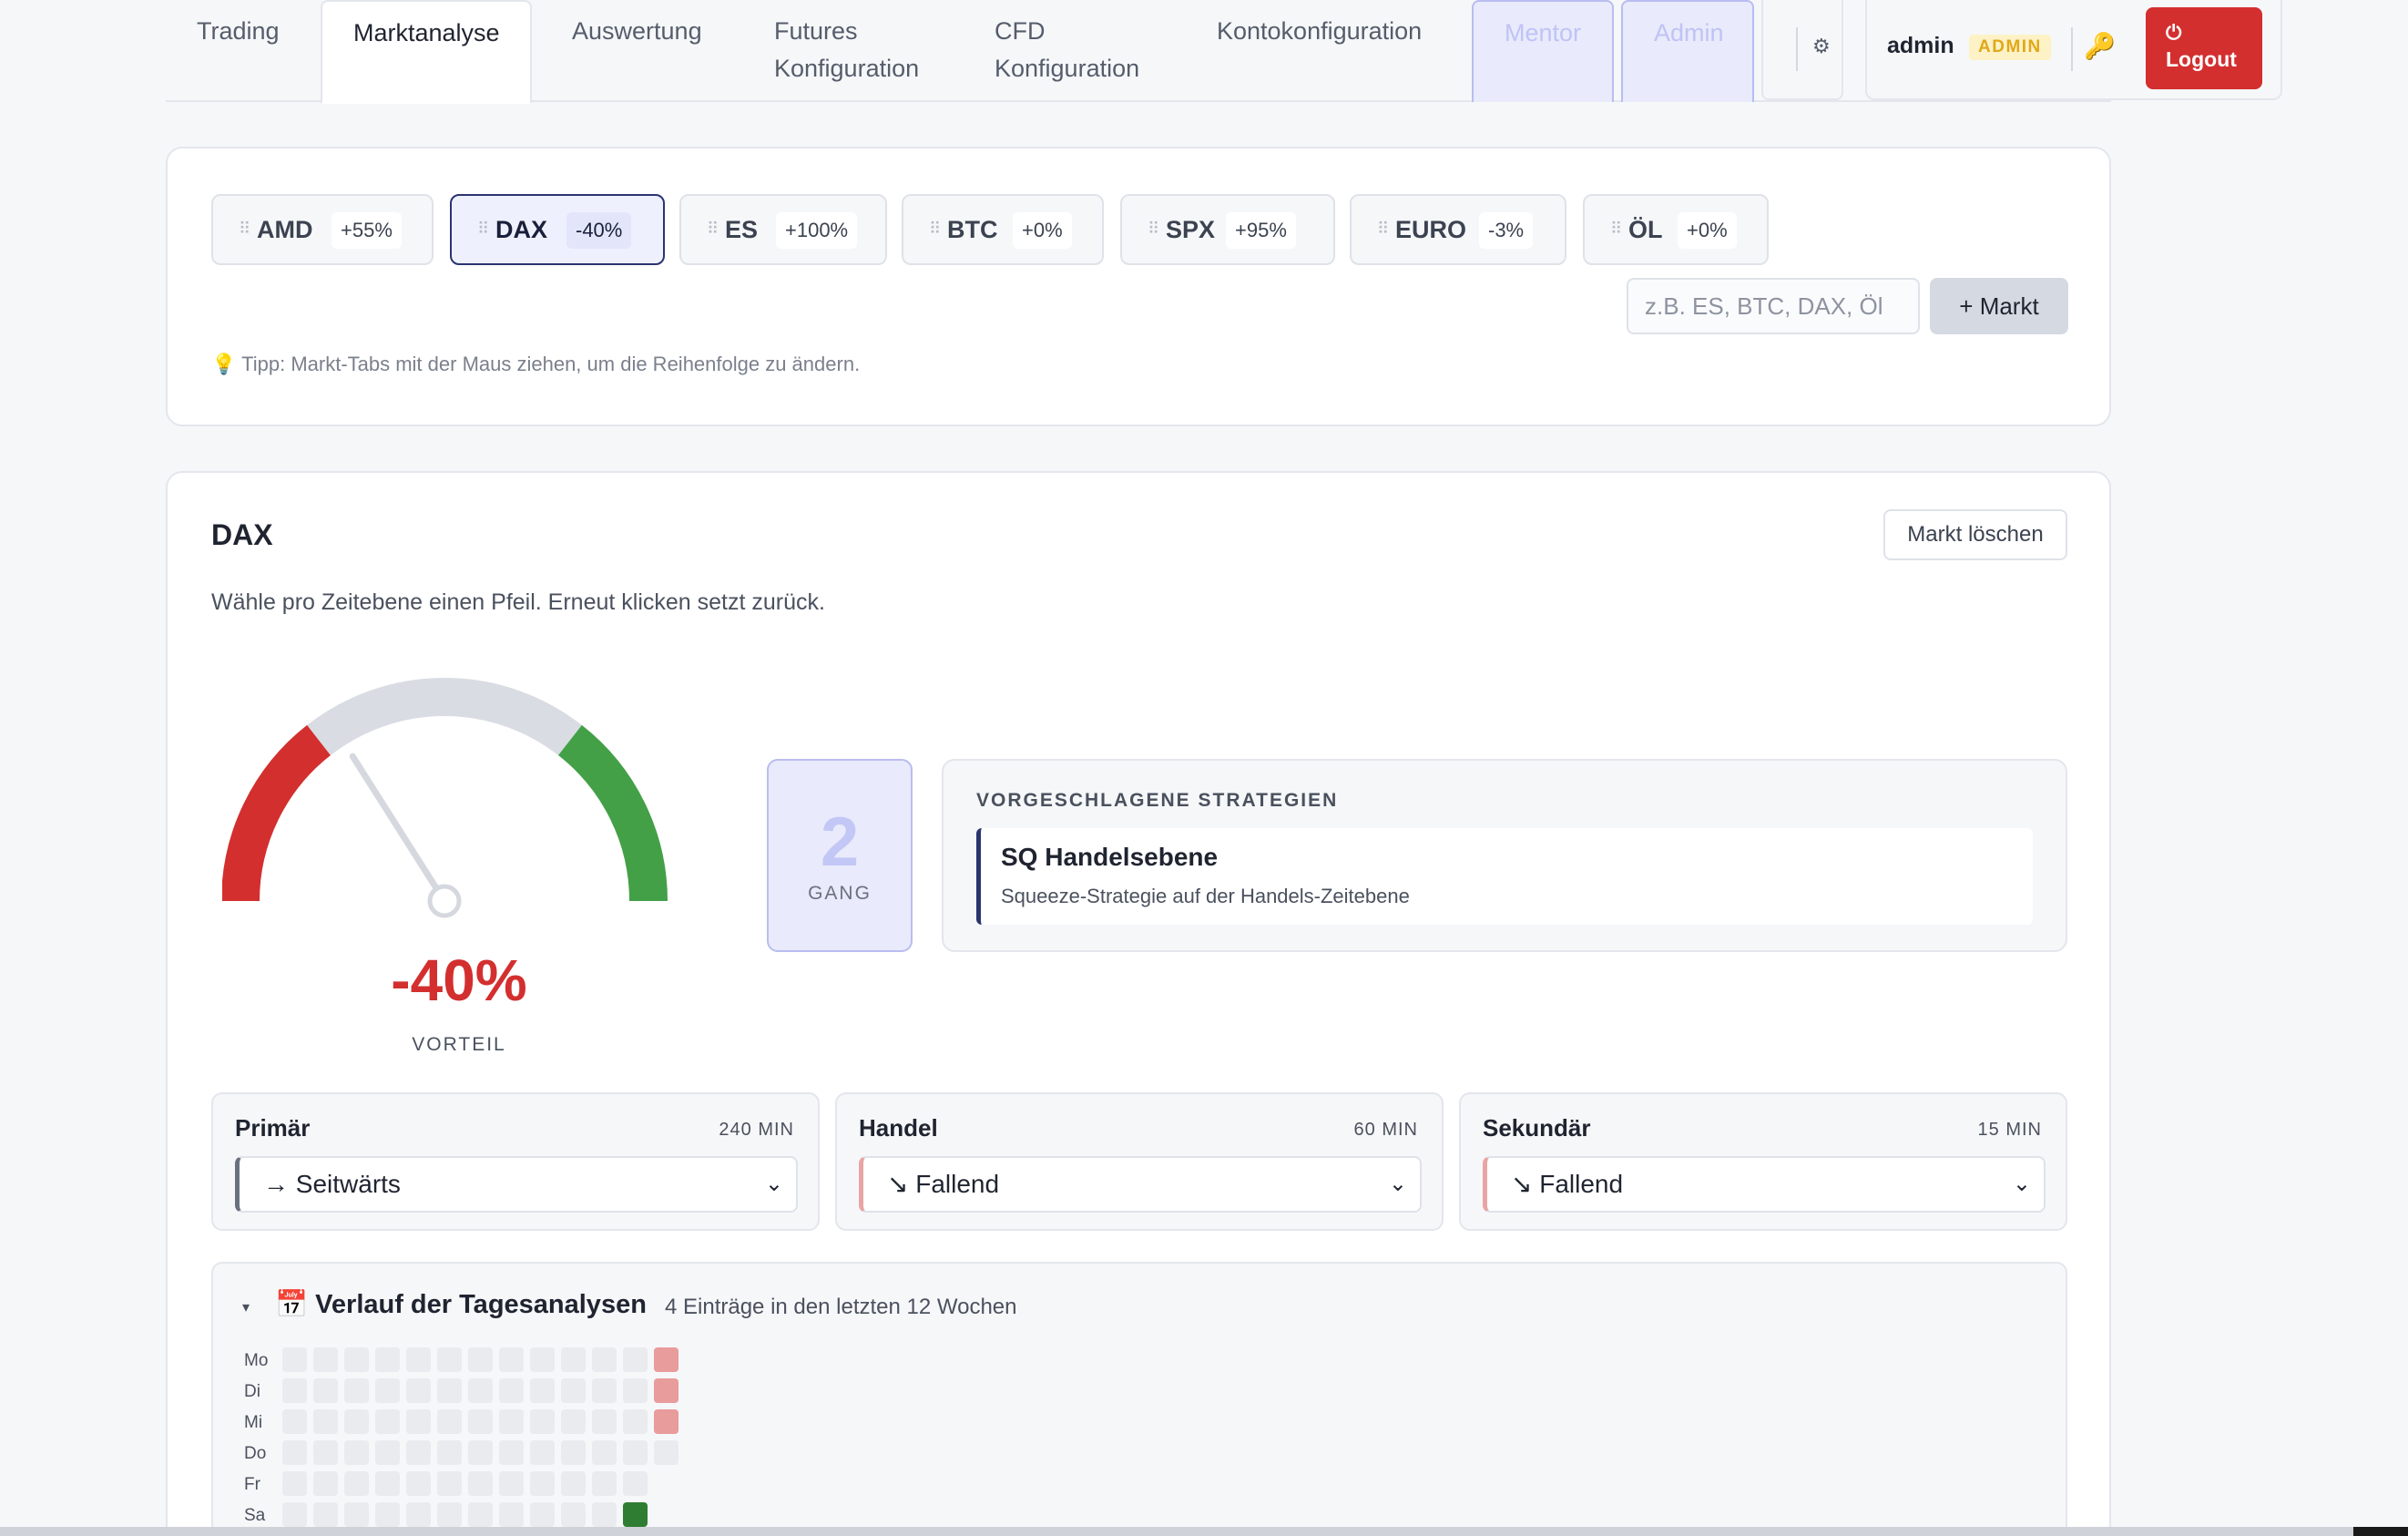 Image resolution: width=2408 pixels, height=1536 pixels. I want to click on market-tab-euro: ⠿ EURO -3%, so click(1458, 229).